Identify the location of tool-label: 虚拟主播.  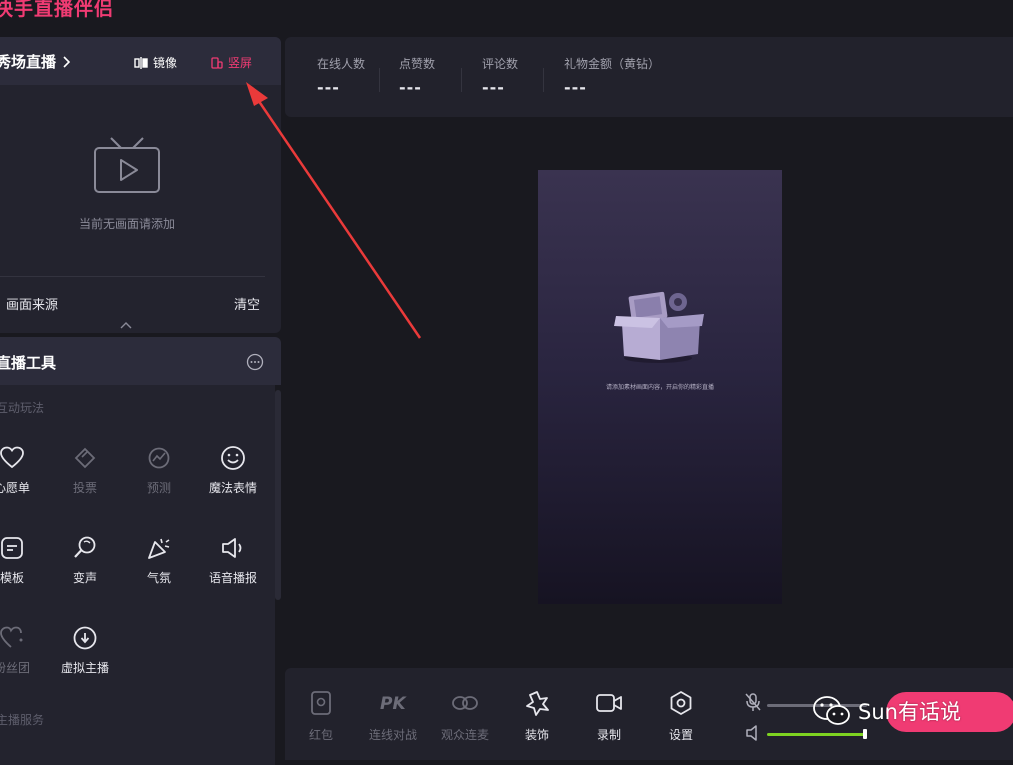
(84, 668).